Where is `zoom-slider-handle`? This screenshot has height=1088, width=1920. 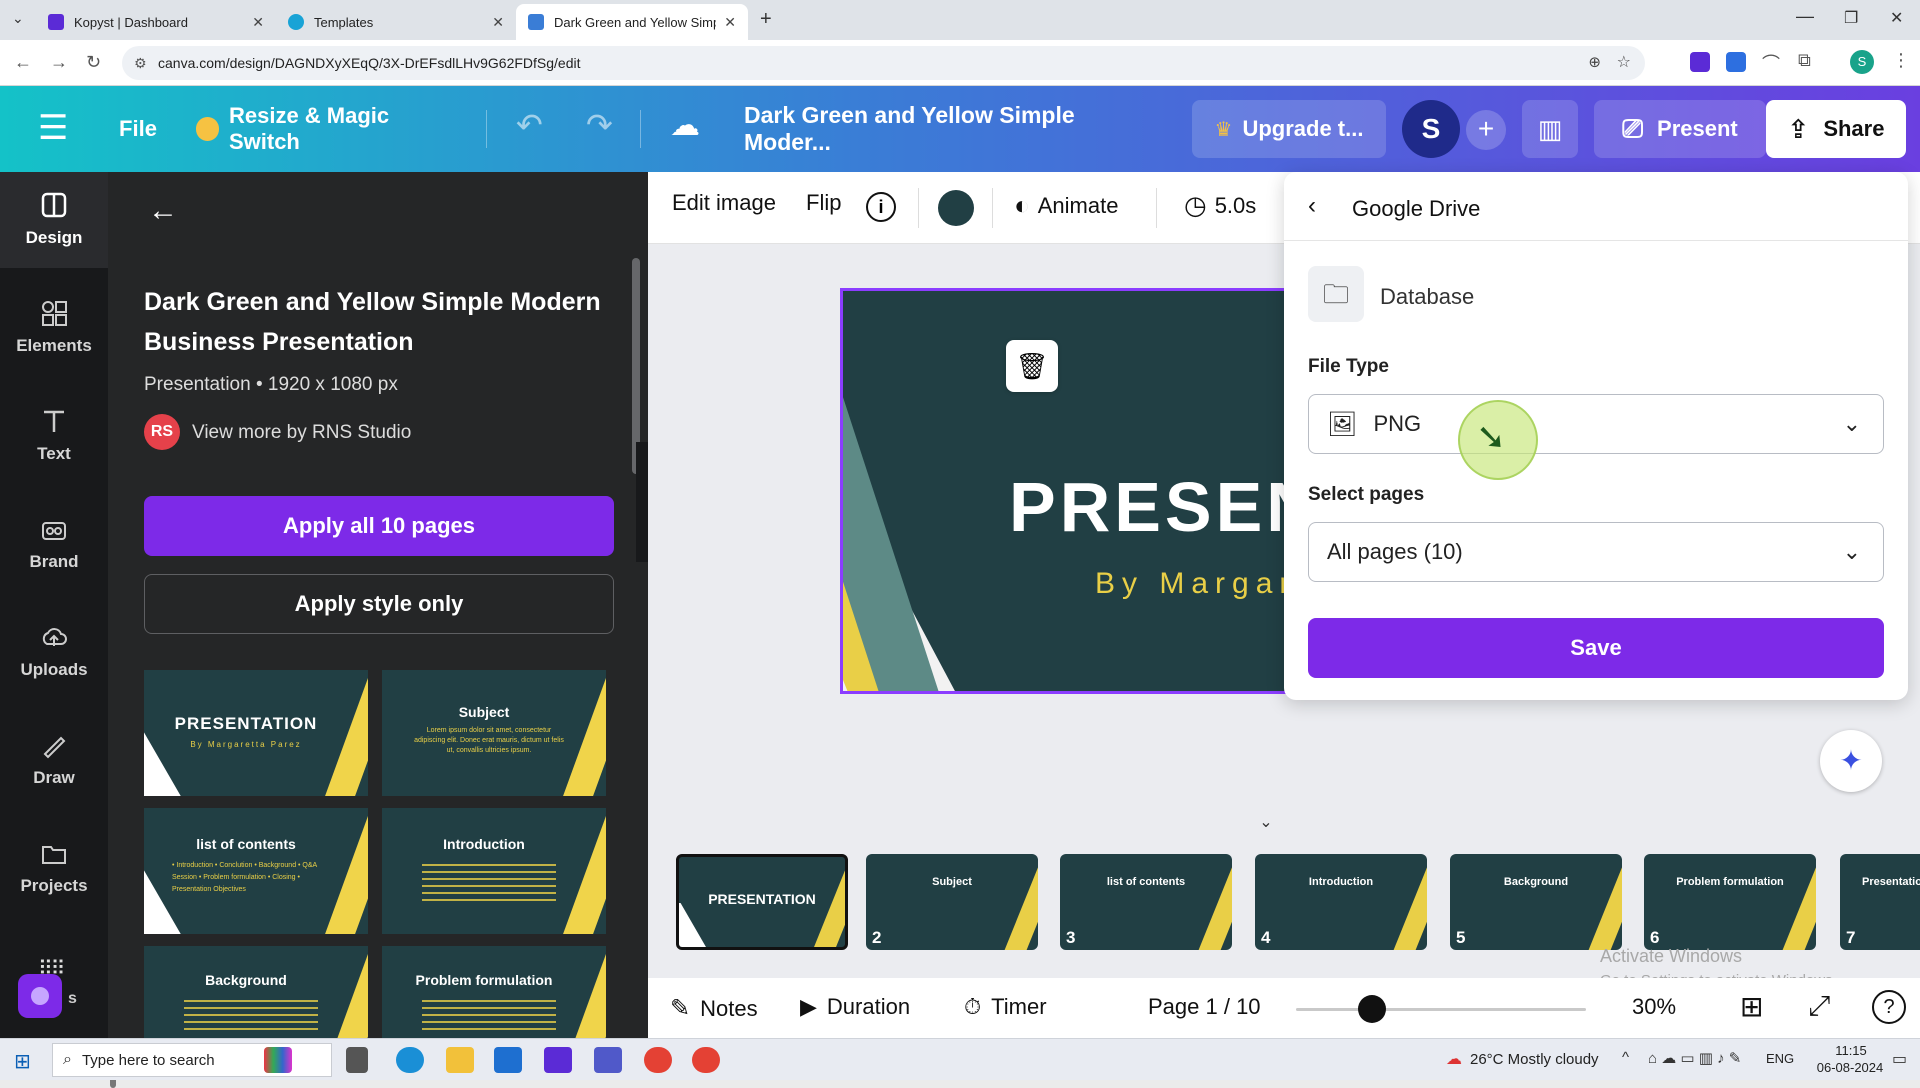 zoom-slider-handle is located at coordinates (1372, 1009).